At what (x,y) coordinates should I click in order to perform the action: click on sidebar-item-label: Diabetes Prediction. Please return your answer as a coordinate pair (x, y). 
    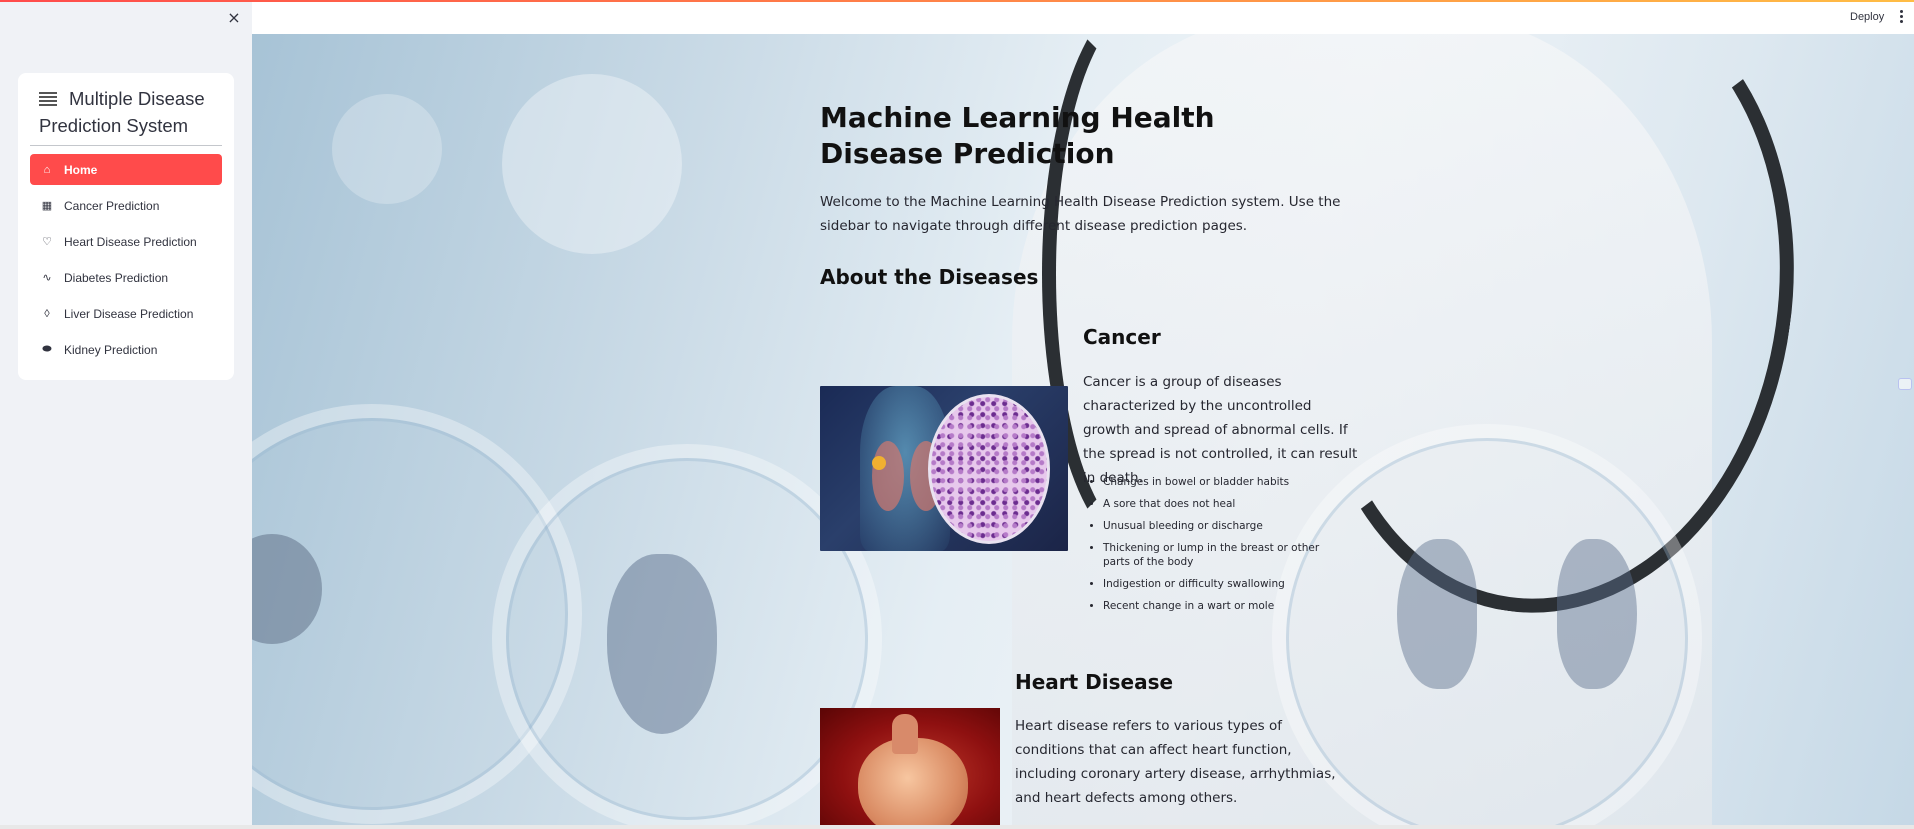
    Looking at the image, I should click on (116, 277).